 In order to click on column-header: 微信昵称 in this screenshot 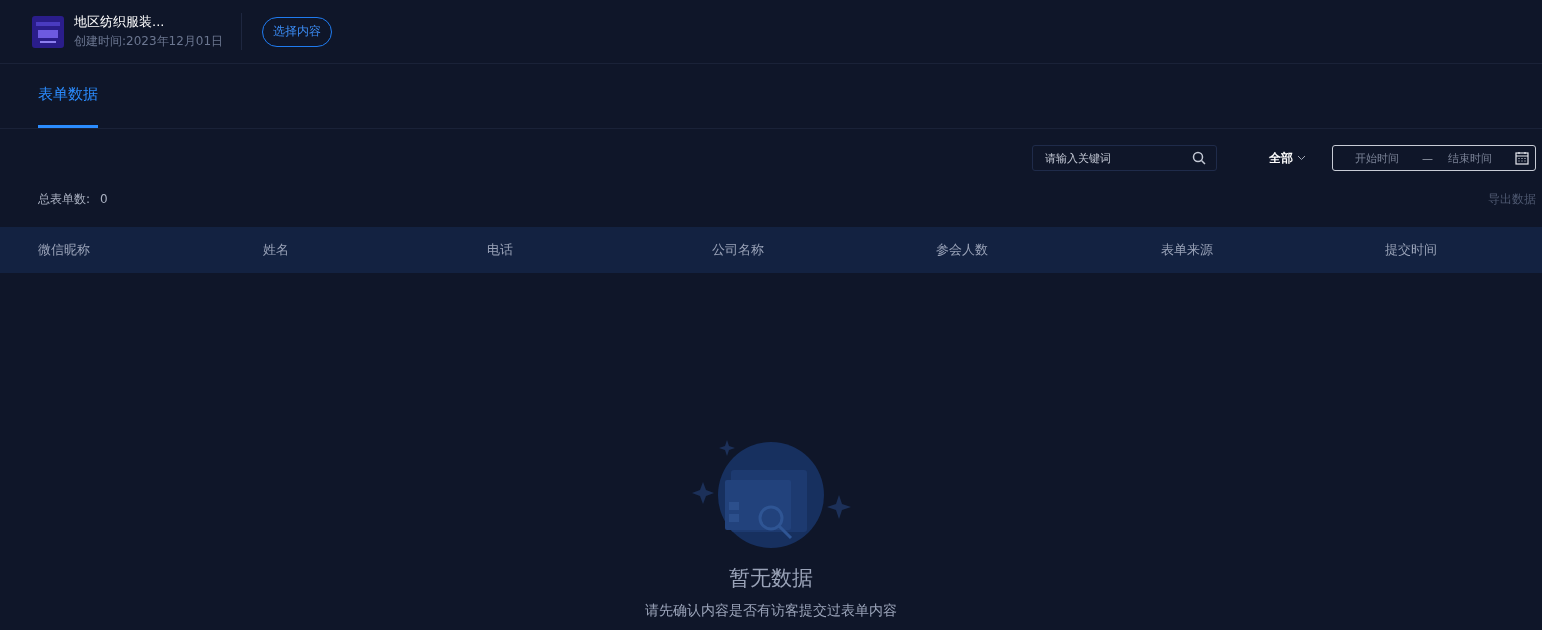, I will do `click(64, 250)`.